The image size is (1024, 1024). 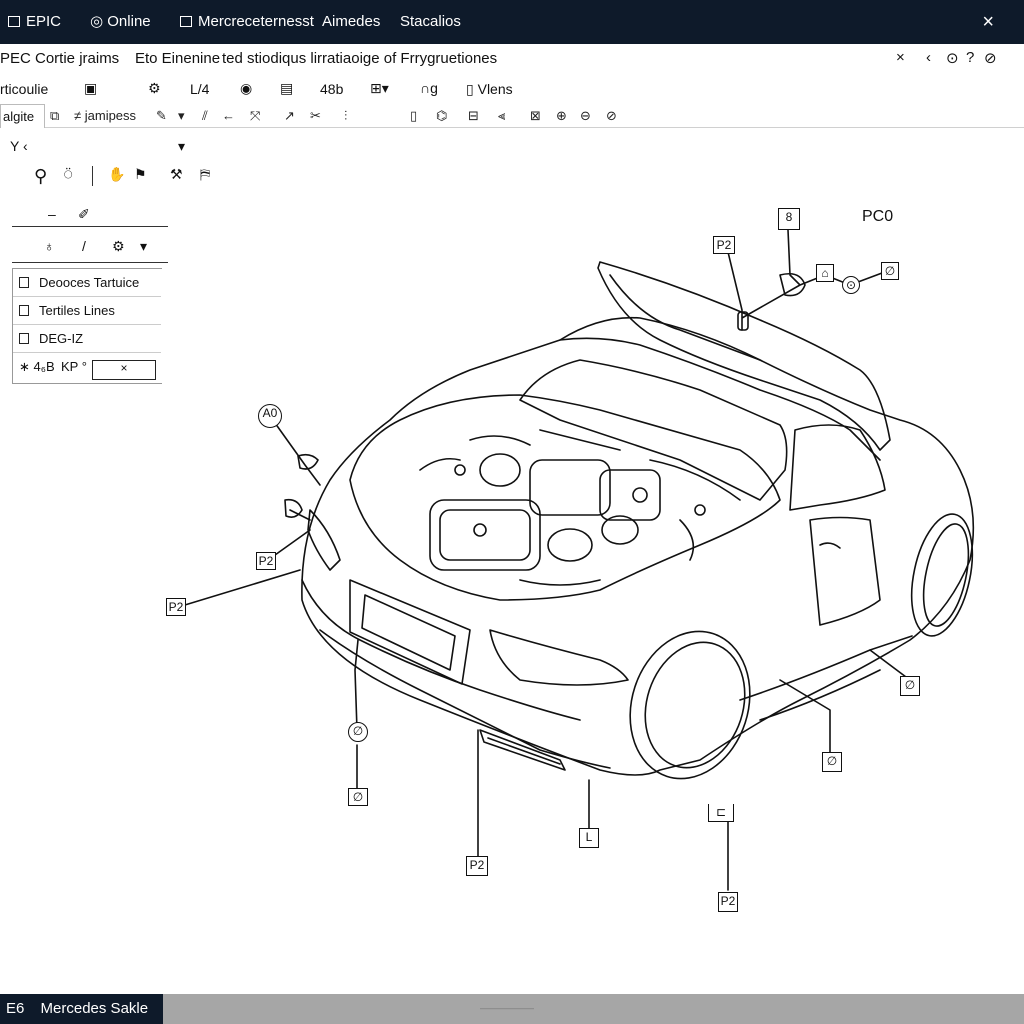 What do you see at coordinates (507, 1008) in the screenshot?
I see `status-text: ——————` at bounding box center [507, 1008].